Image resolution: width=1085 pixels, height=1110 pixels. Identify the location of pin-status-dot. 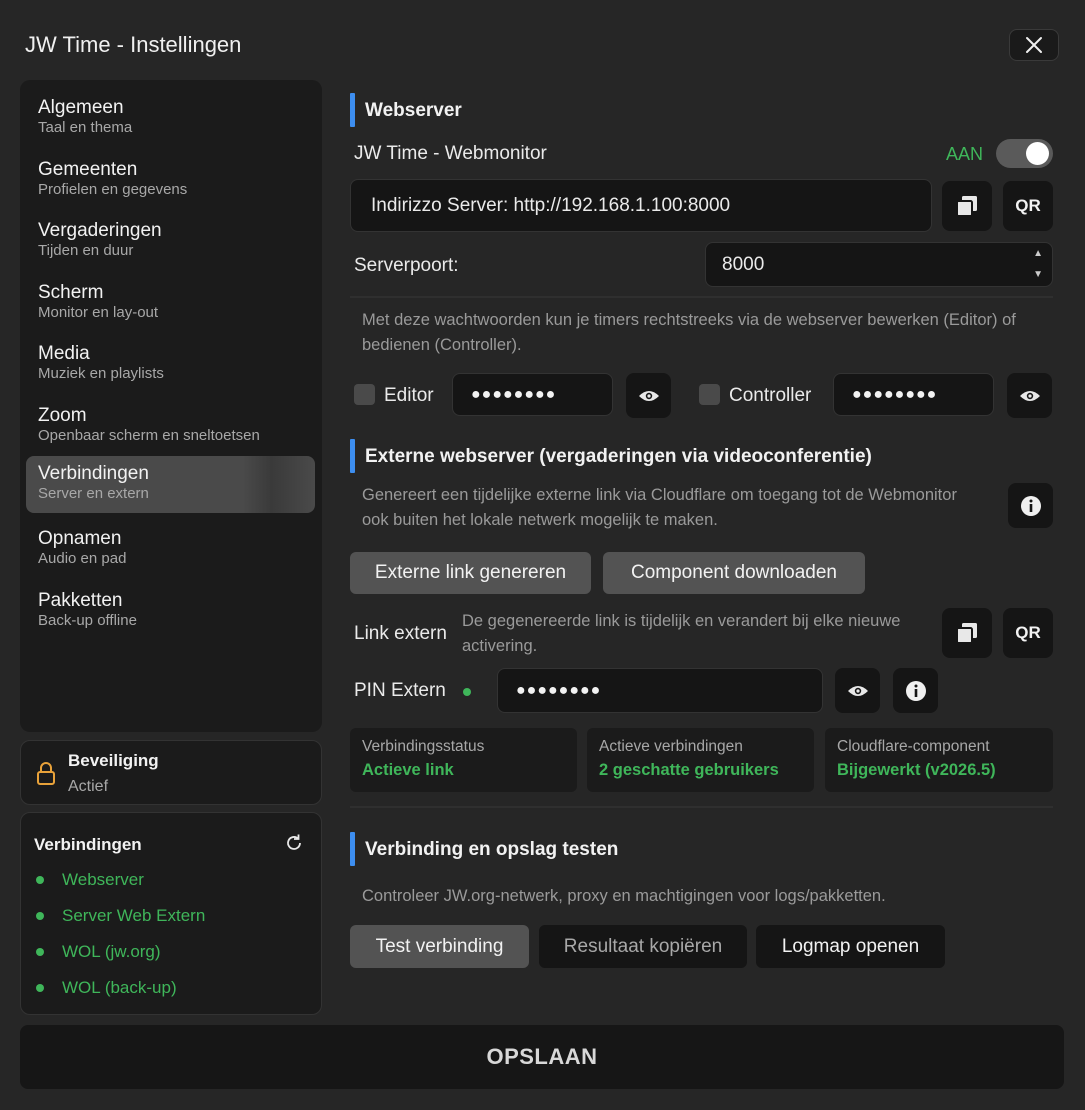
(467, 692).